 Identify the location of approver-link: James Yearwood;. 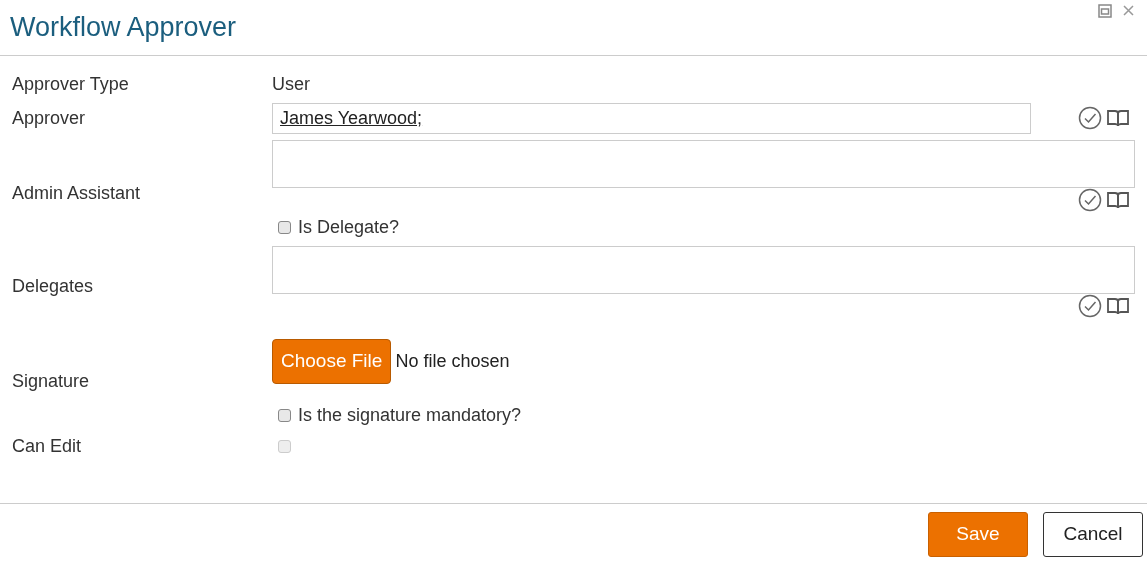
(351, 118).